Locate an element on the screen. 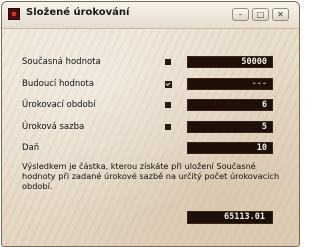  tax-field: 10 is located at coordinates (230, 148).